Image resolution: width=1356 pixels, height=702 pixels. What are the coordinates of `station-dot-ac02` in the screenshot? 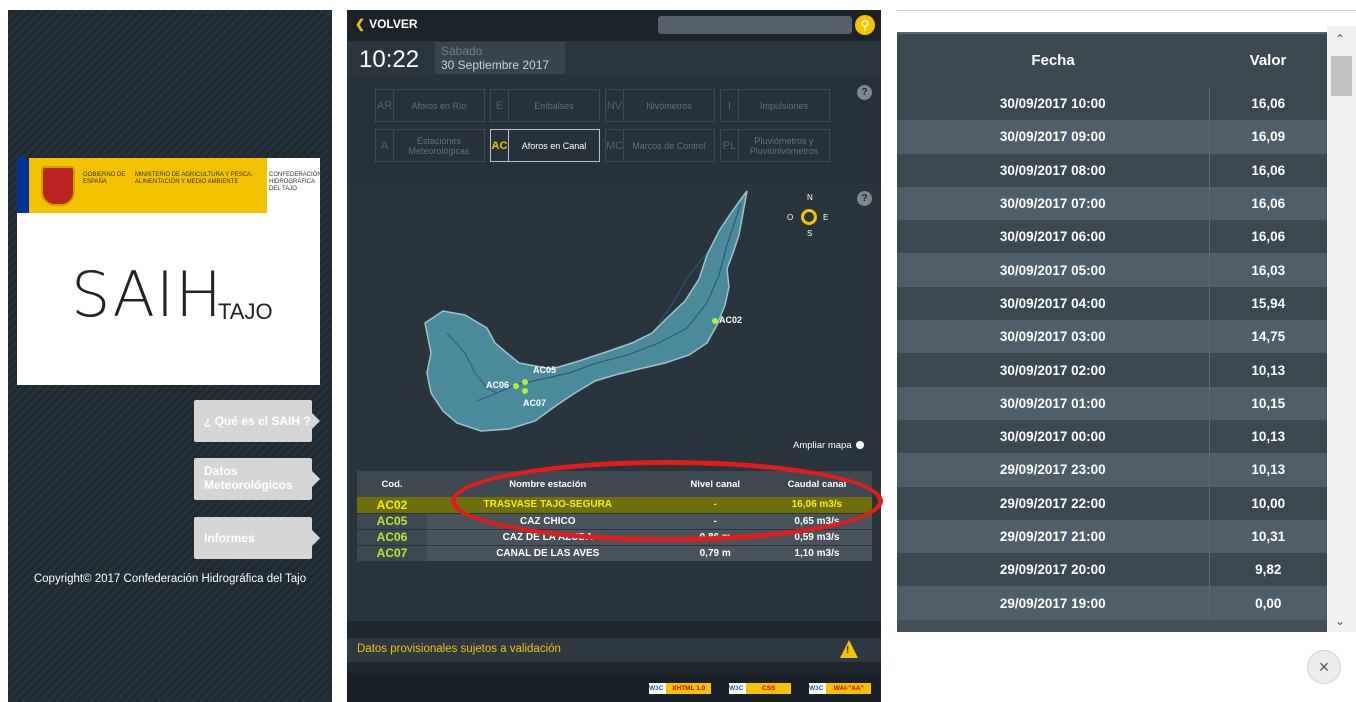 It's located at (715, 321).